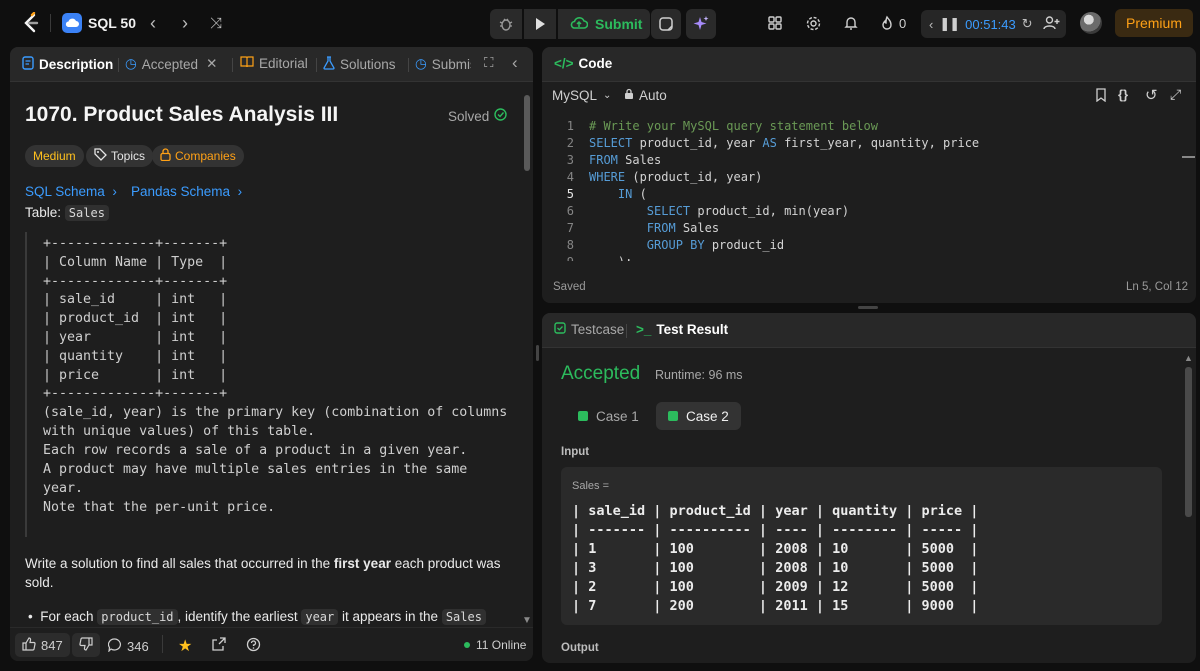 This screenshot has width=1200, height=671. Describe the element at coordinates (31, 22) in the screenshot. I see `leetcode-logo-icon` at that location.